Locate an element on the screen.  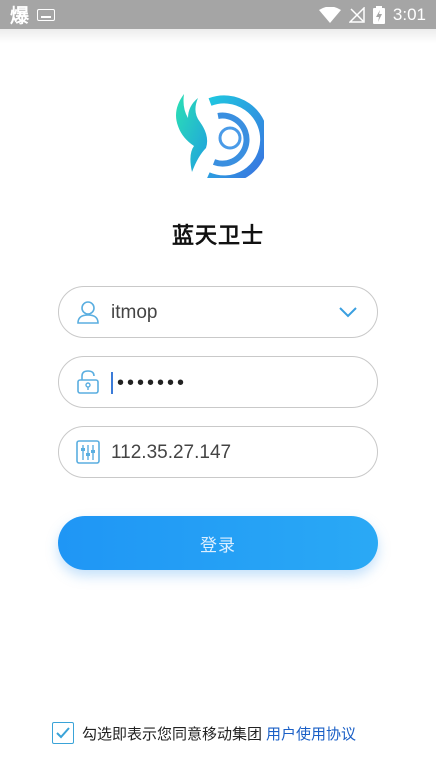
agreement-checkbox is located at coordinates (63, 733).